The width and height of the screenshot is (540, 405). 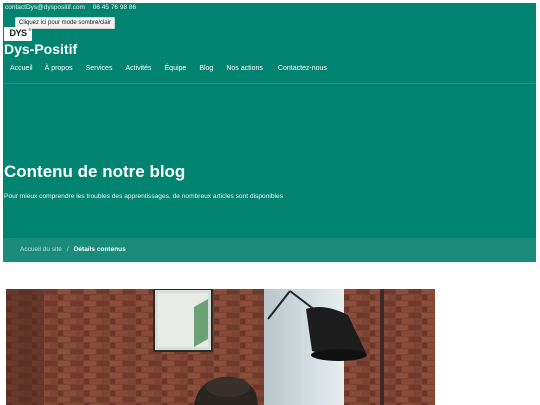 What do you see at coordinates (45, 7) in the screenshot?
I see `contact-email: contactDys@dyspositif.com` at bounding box center [45, 7].